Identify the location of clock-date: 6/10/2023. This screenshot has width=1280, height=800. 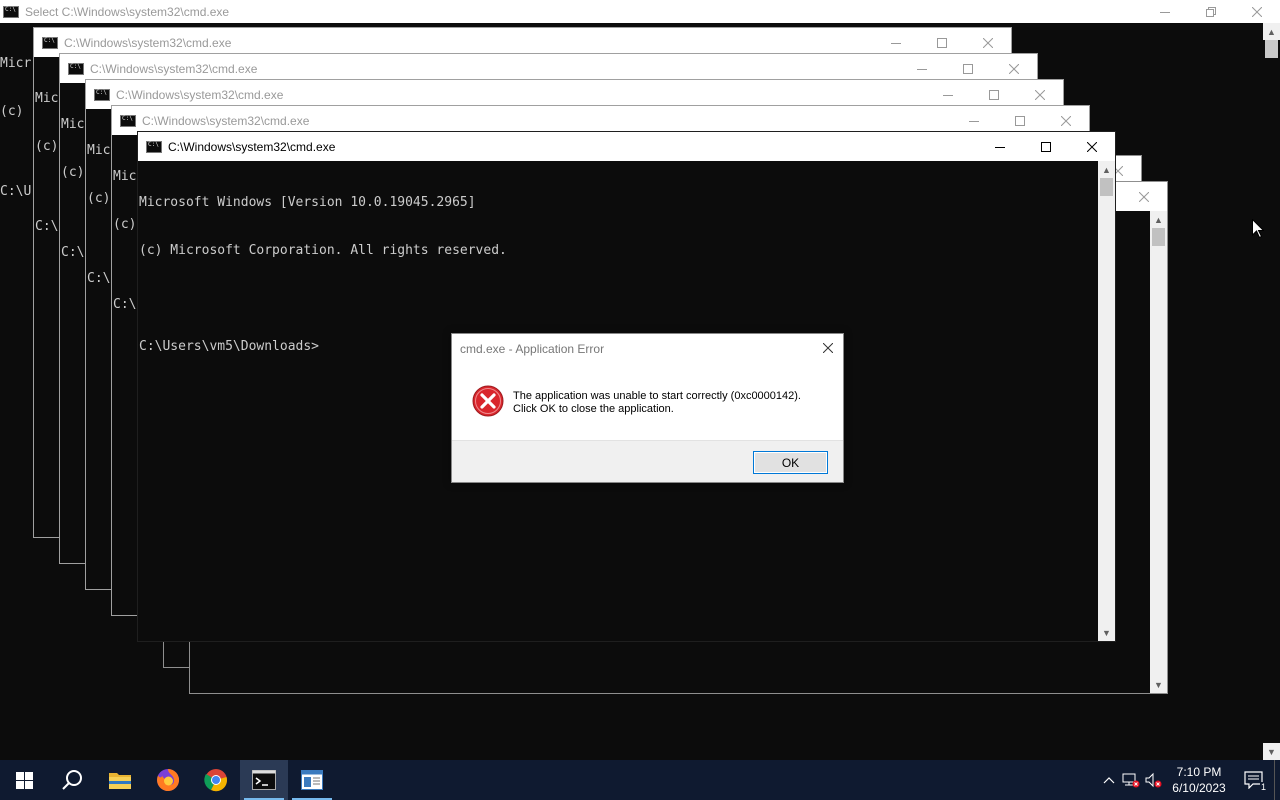
(1199, 788).